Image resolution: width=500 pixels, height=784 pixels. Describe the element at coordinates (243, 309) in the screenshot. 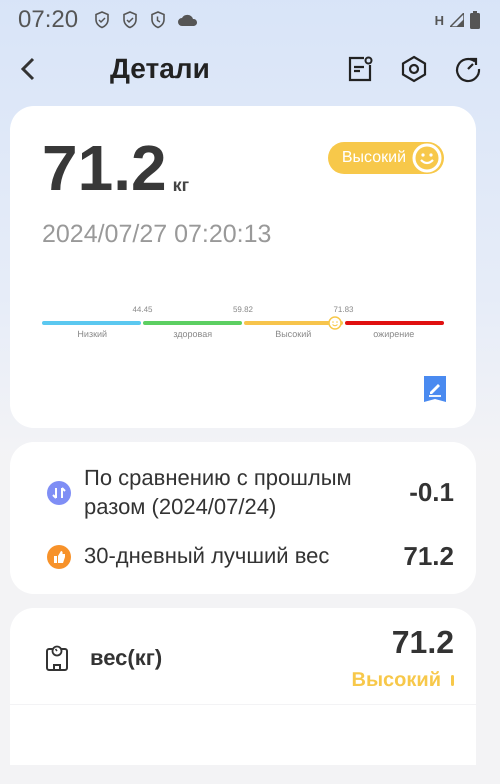

I see `threshold-value: 59.82` at that location.